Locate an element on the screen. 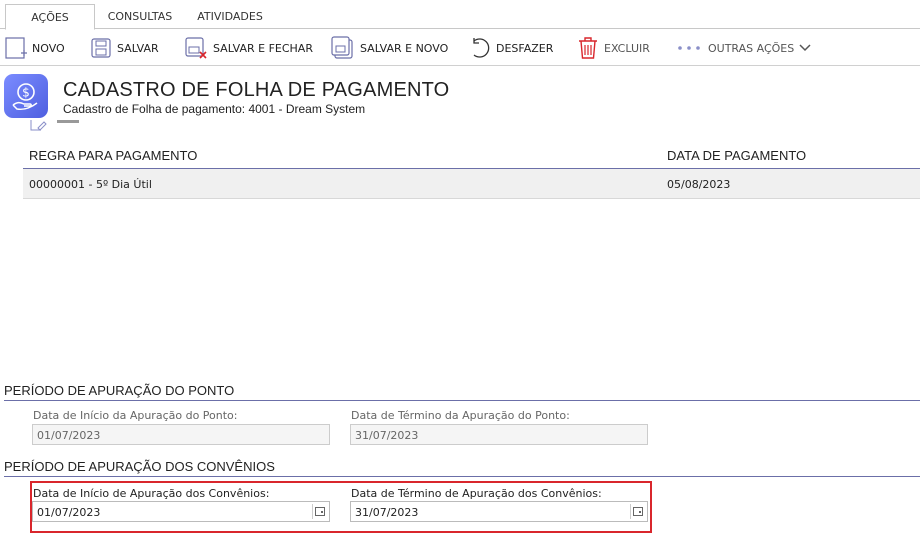 The height and width of the screenshot is (536, 920). tab-bar: AÇÕES CONSULTAS ATIVIDADES is located at coordinates (460, 15).